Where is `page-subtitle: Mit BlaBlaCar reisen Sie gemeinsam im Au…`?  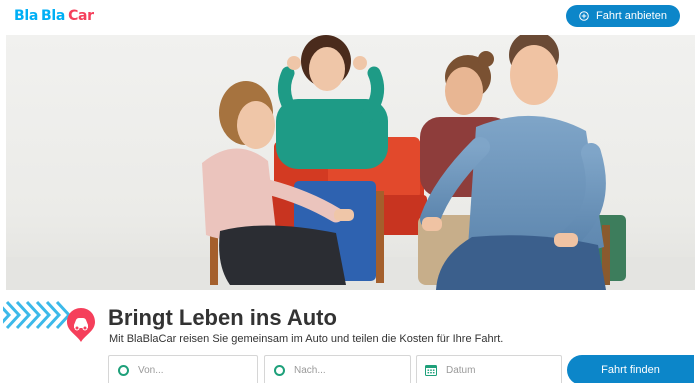
page-subtitle: Mit BlaBlaCar reisen Sie gemeinsam im Au… is located at coordinates (306, 339).